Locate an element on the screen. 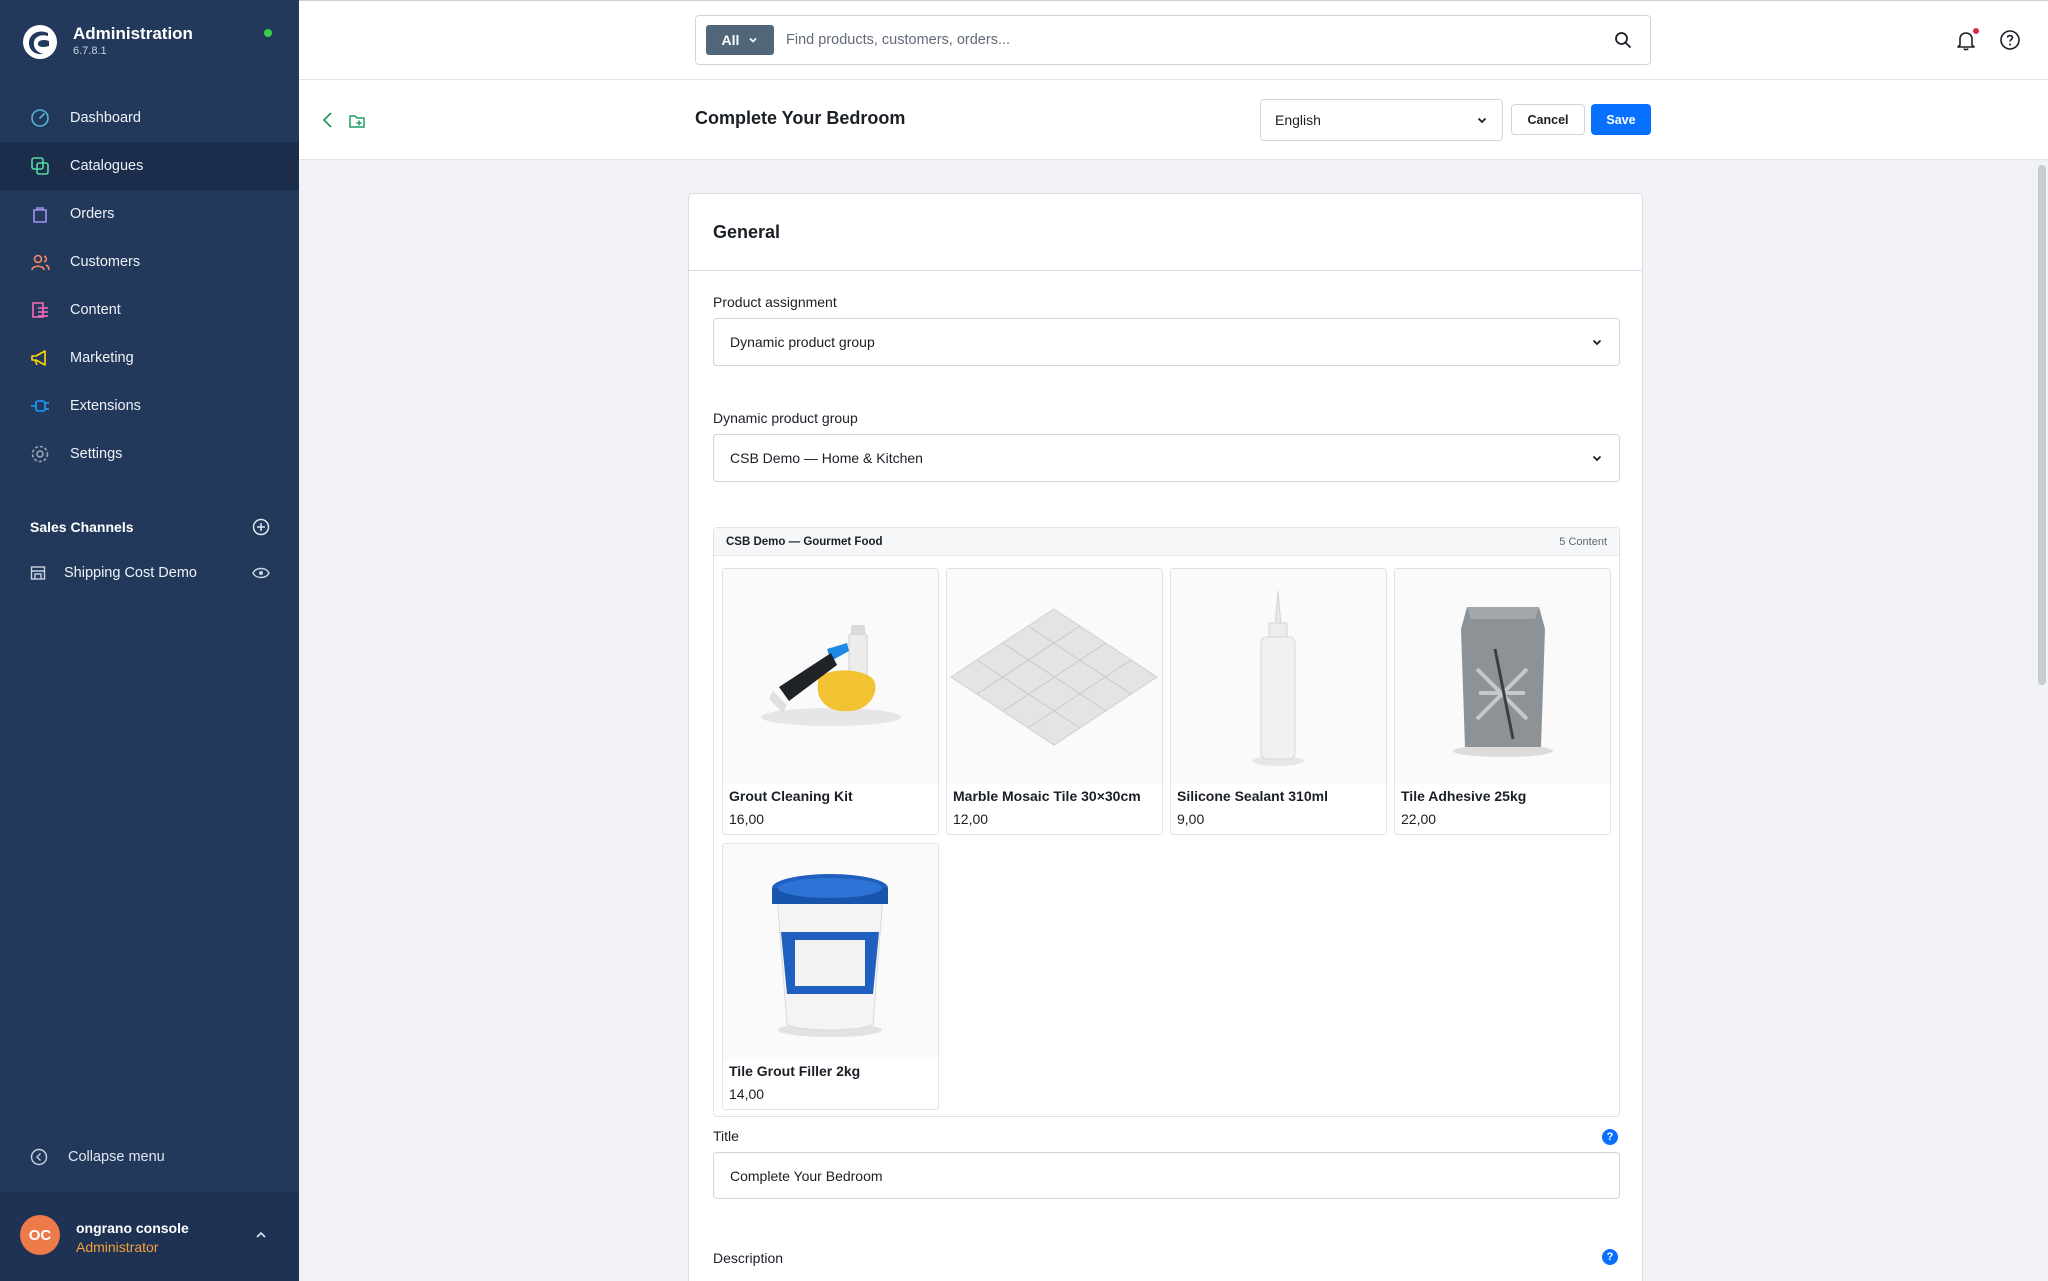  content-icon is located at coordinates (40, 310).